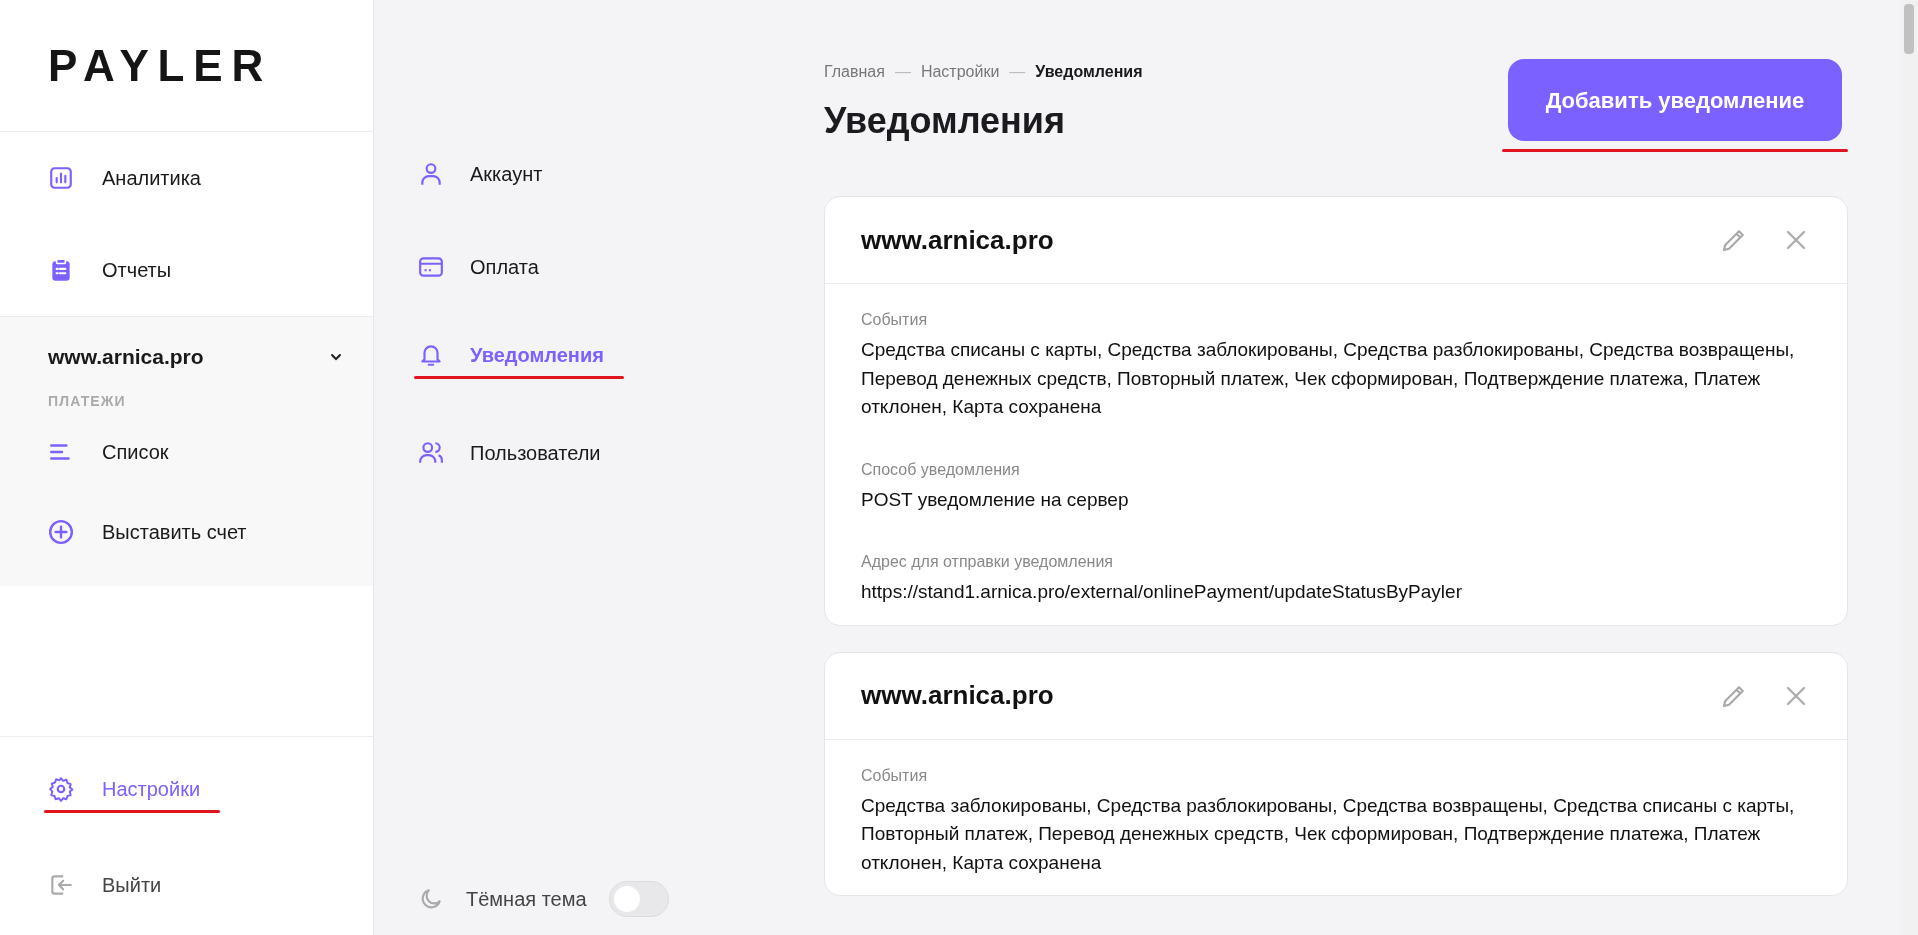  I want to click on logo: PAYLER, so click(160, 65).